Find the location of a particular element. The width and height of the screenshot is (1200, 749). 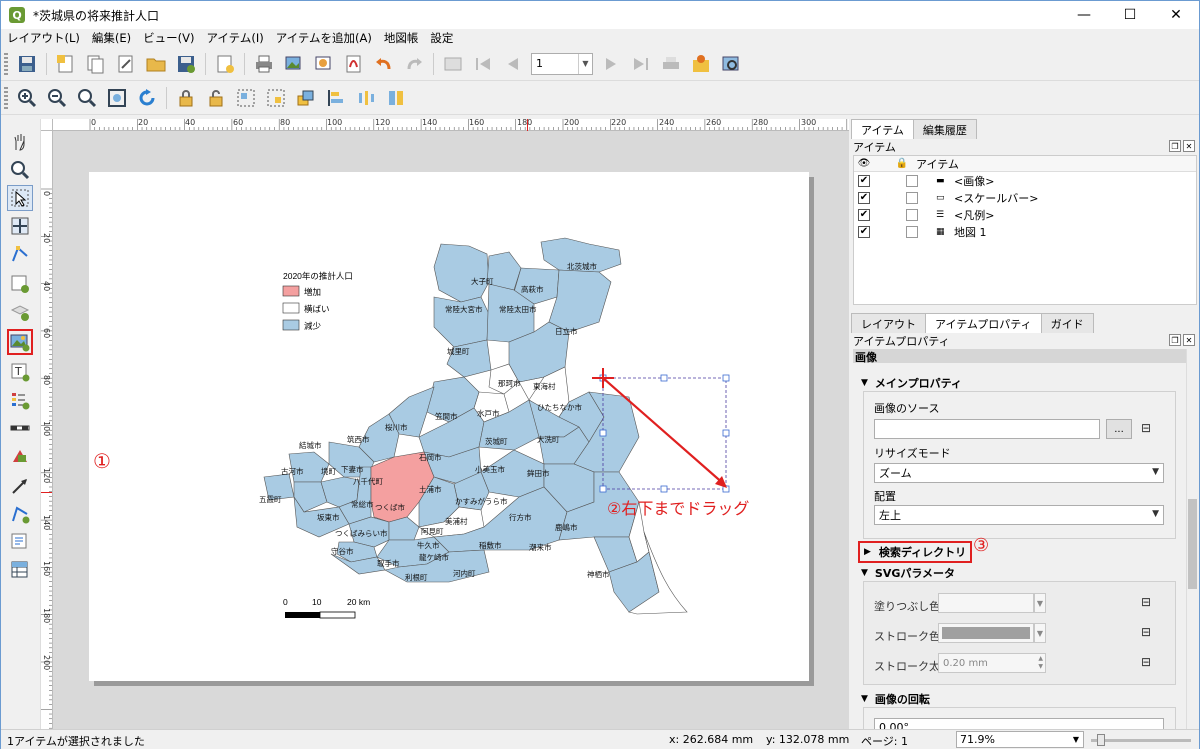

placement-select: 左上 ▼ is located at coordinates (1019, 515).